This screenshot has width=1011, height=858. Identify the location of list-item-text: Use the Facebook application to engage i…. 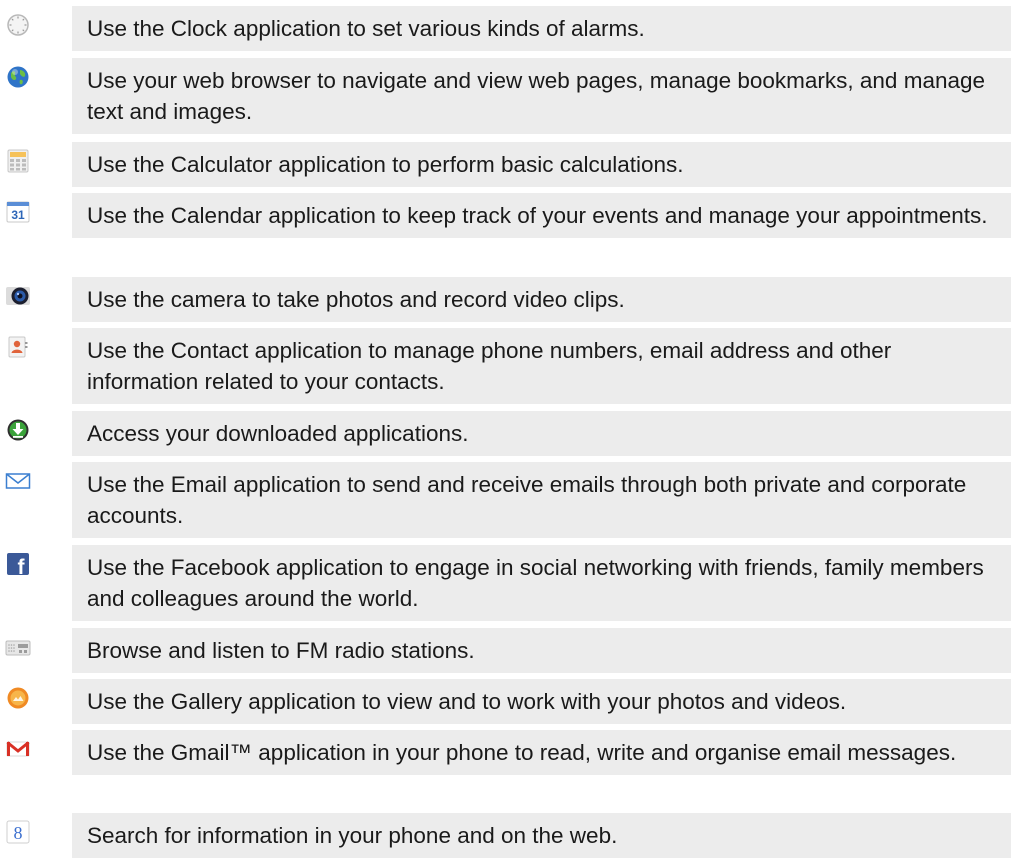
(541, 583).